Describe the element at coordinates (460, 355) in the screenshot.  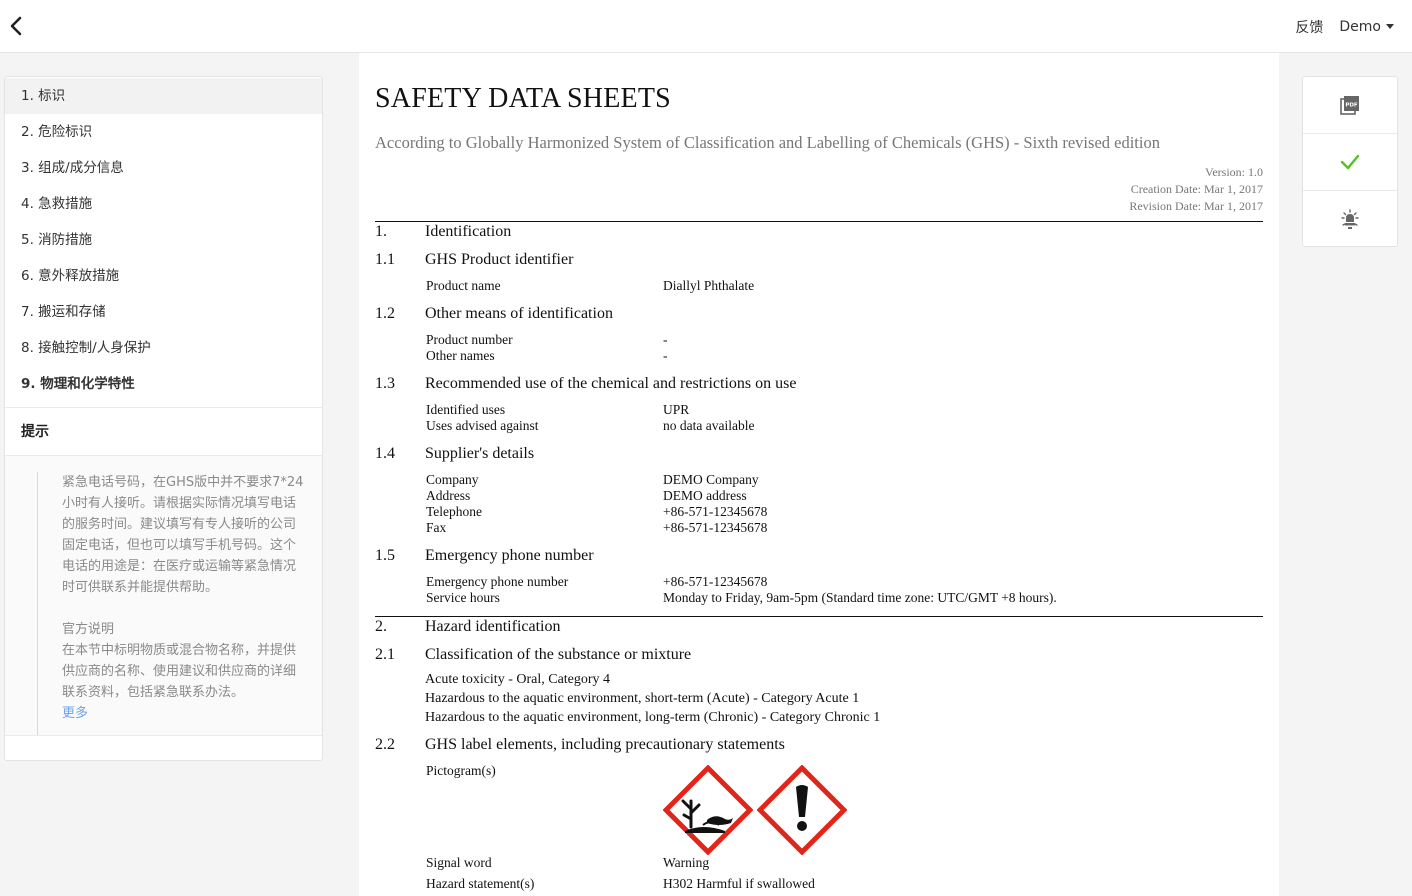
I see `field-label: Other names` at that location.